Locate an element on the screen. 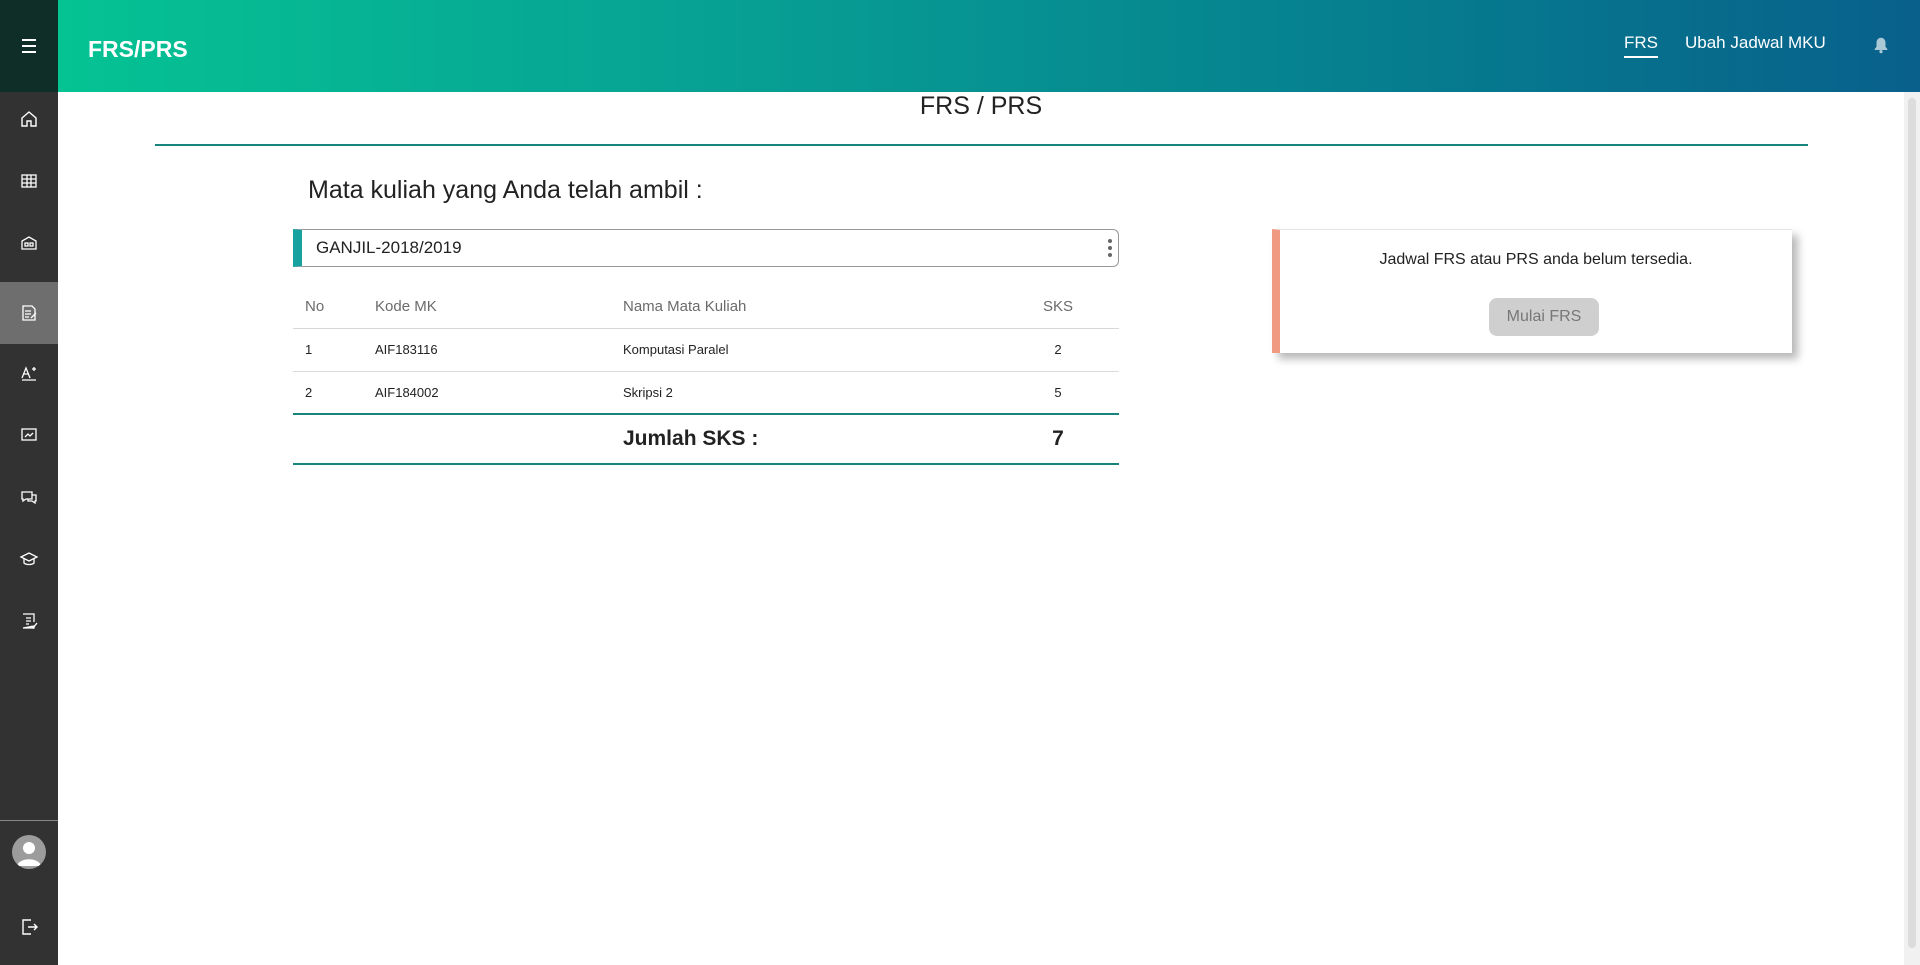 This screenshot has height=965, width=1920. sidebar-item-campus is located at coordinates (29, 243).